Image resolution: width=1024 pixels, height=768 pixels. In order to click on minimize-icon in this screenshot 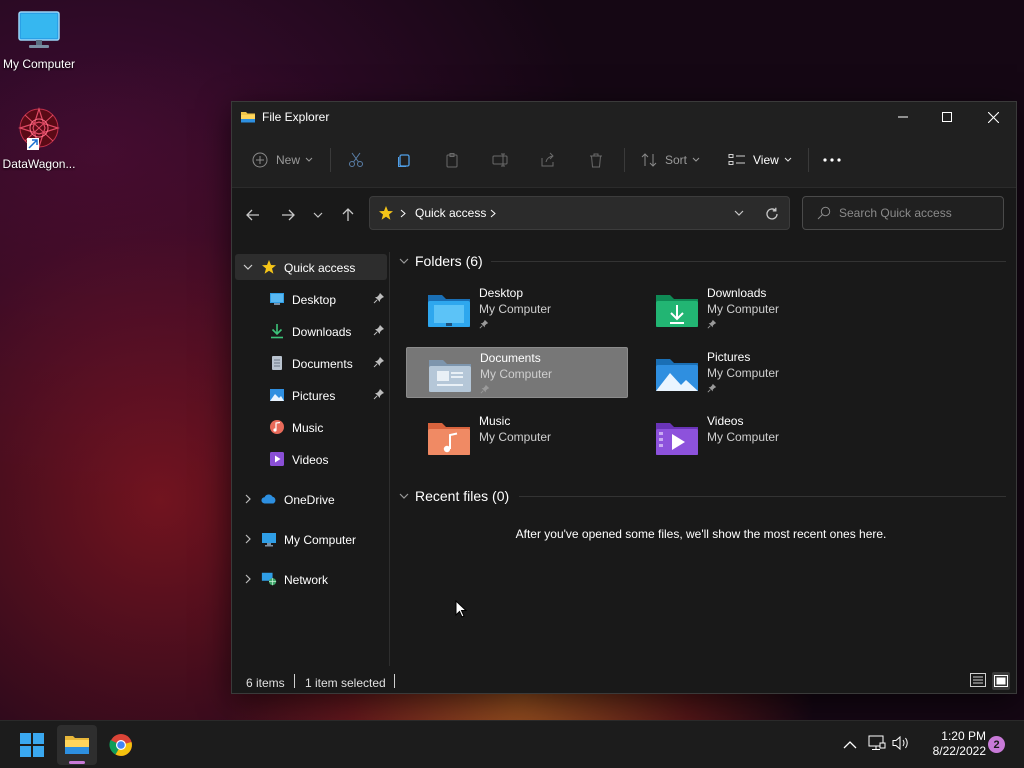, I will do `click(903, 117)`.